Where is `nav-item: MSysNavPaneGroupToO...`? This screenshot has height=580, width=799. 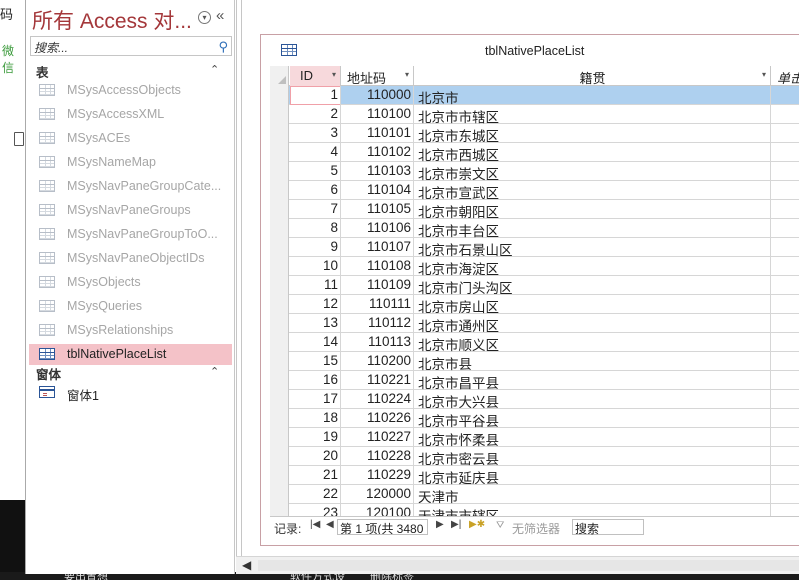 nav-item: MSysNavPaneGroupToO... is located at coordinates (130, 234).